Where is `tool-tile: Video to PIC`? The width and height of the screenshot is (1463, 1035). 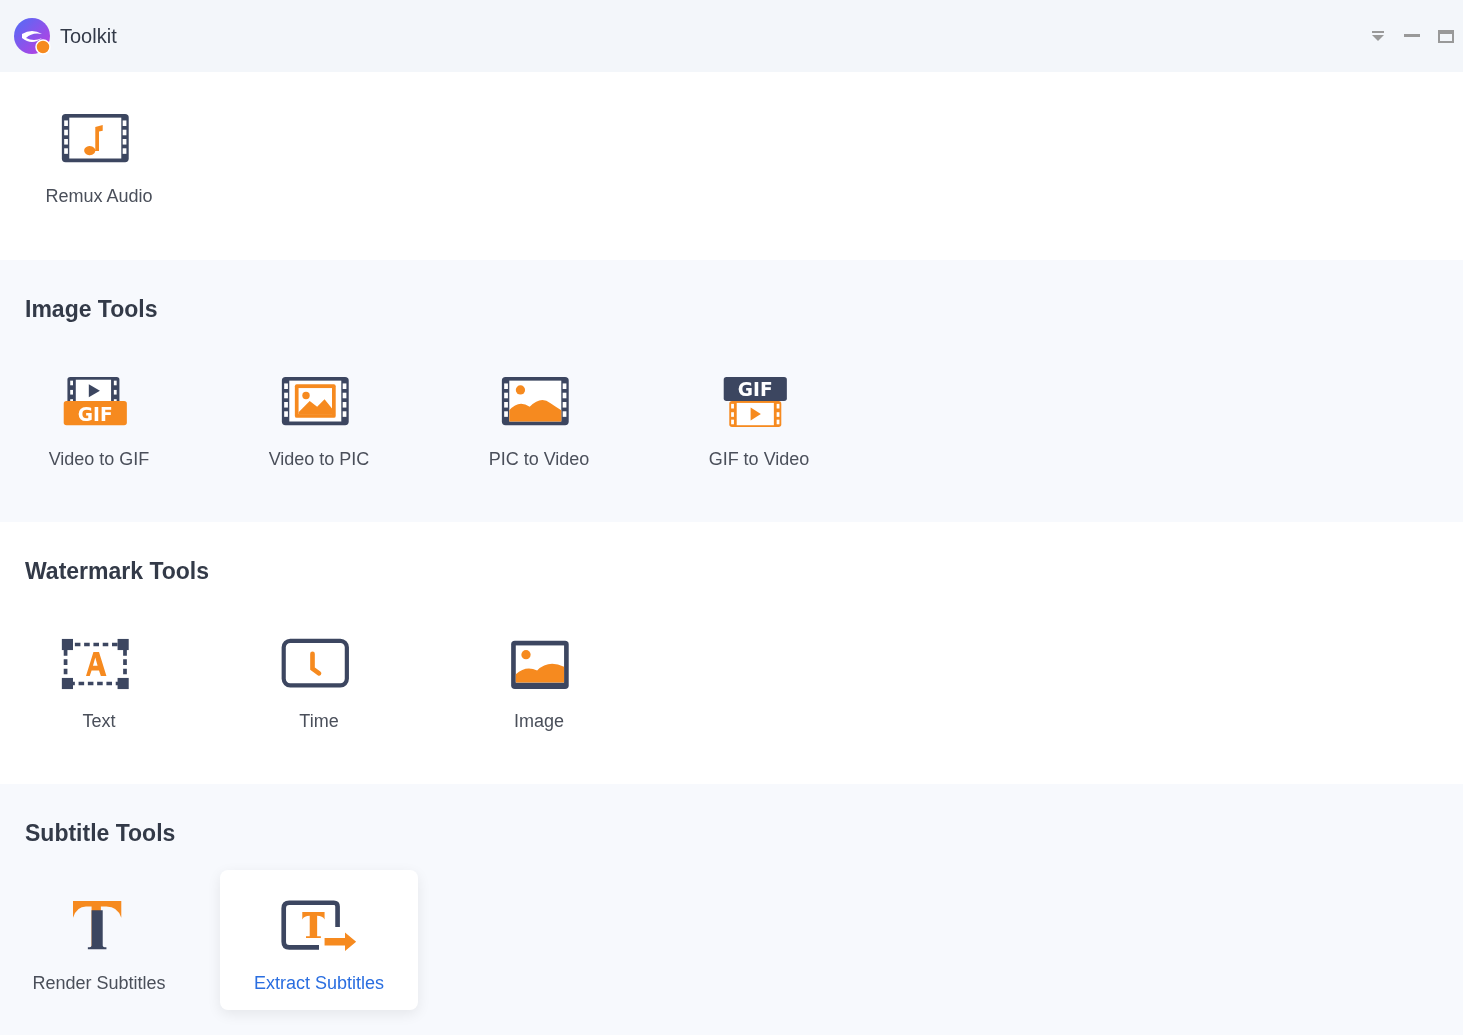 tool-tile: Video to PIC is located at coordinates (319, 416).